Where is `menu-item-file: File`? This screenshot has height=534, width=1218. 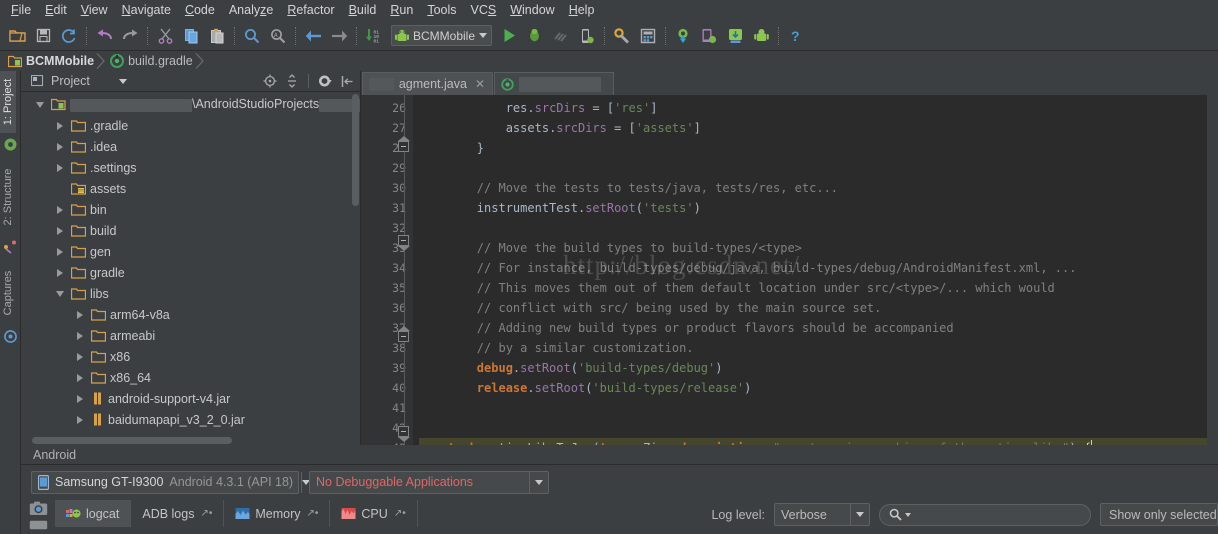
menu-item-file: File is located at coordinates (21, 10).